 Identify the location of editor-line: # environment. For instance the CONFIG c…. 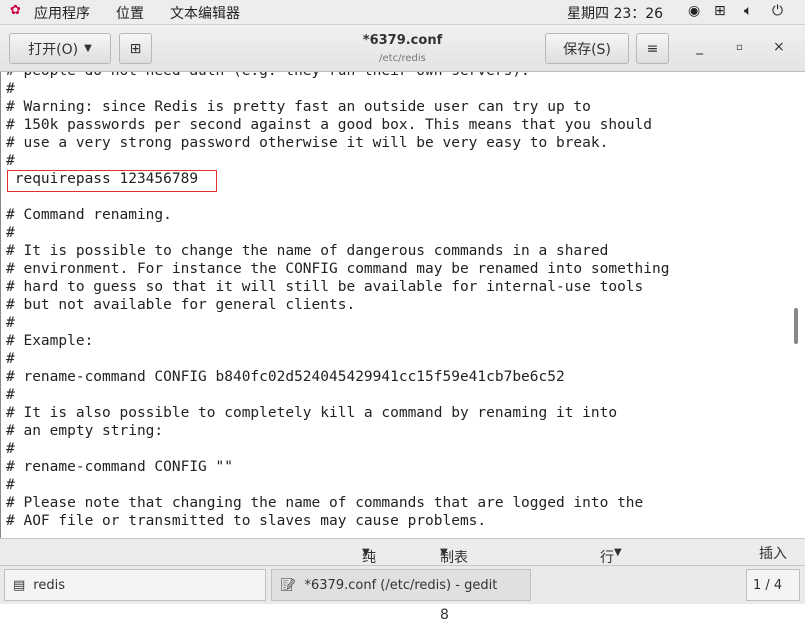
(338, 269).